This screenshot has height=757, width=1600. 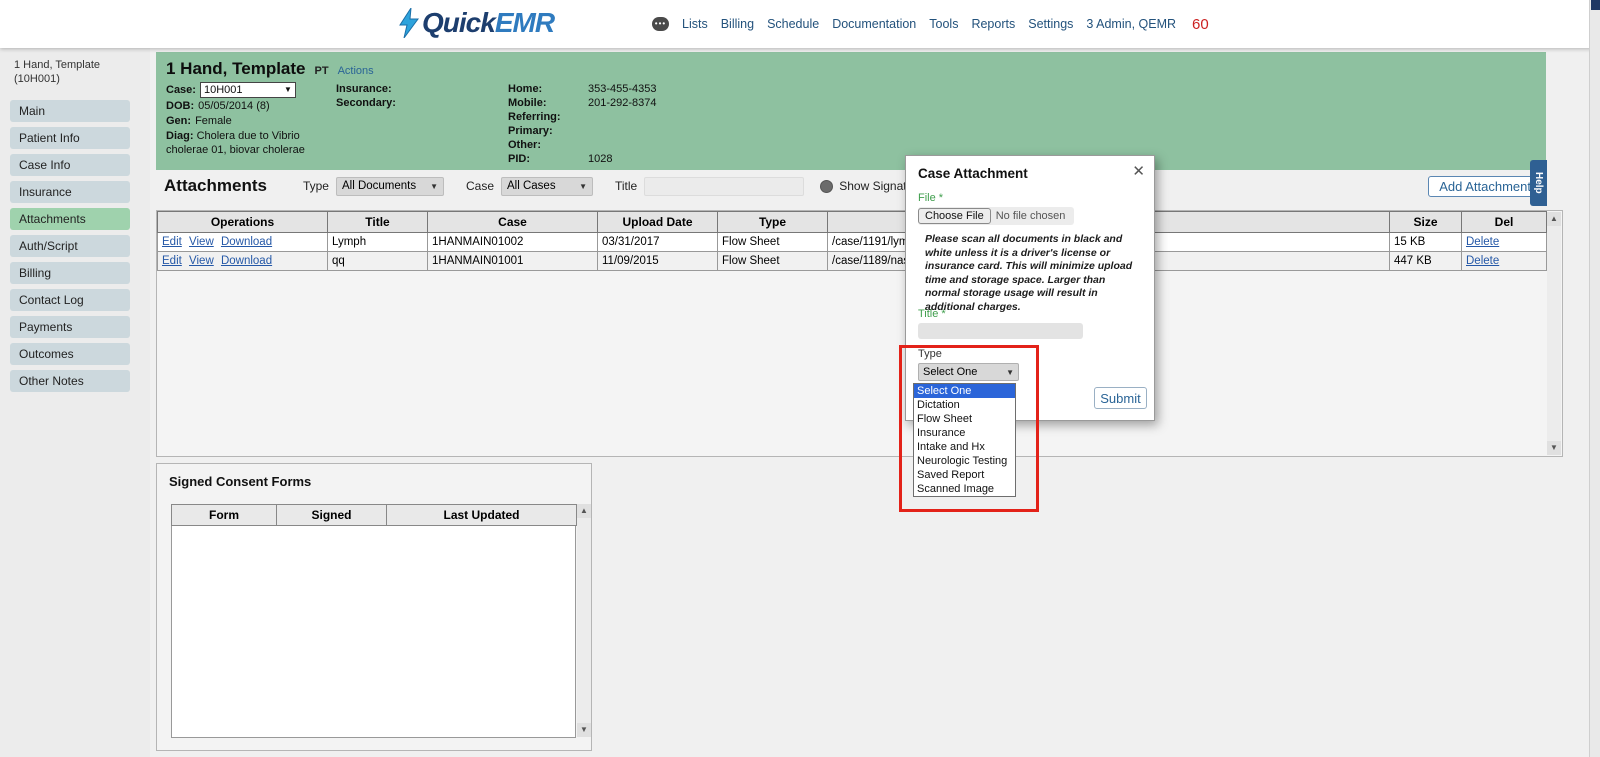 I want to click on type-select: Select One ▼, so click(x=968, y=372).